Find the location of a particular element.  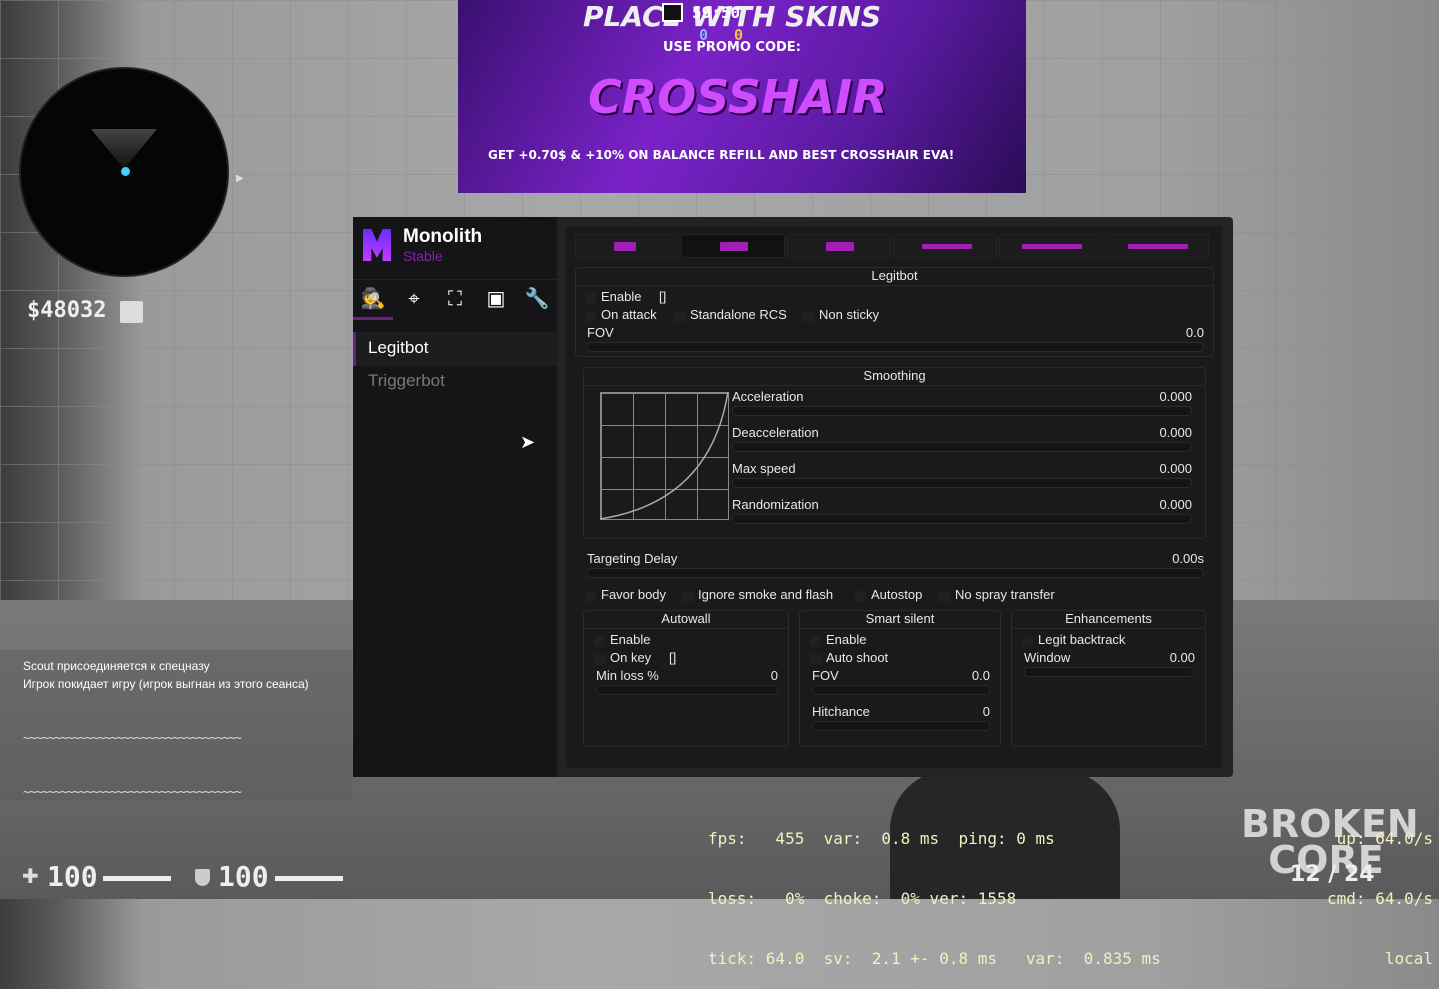

deacceleration-slider is located at coordinates (962, 447).